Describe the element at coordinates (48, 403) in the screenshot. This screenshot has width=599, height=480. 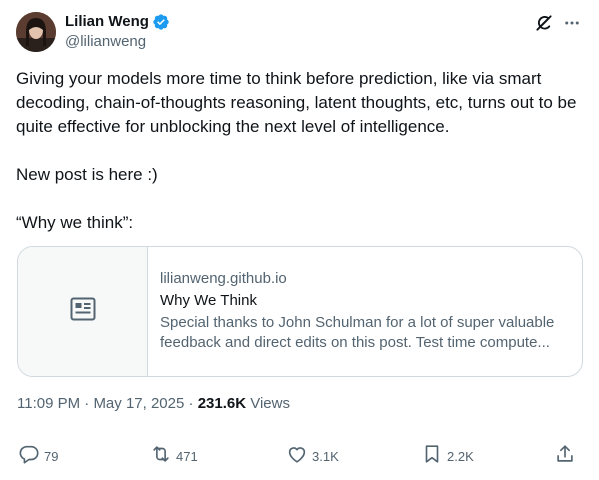
I see `tweet-time: 11:09 PM` at that location.